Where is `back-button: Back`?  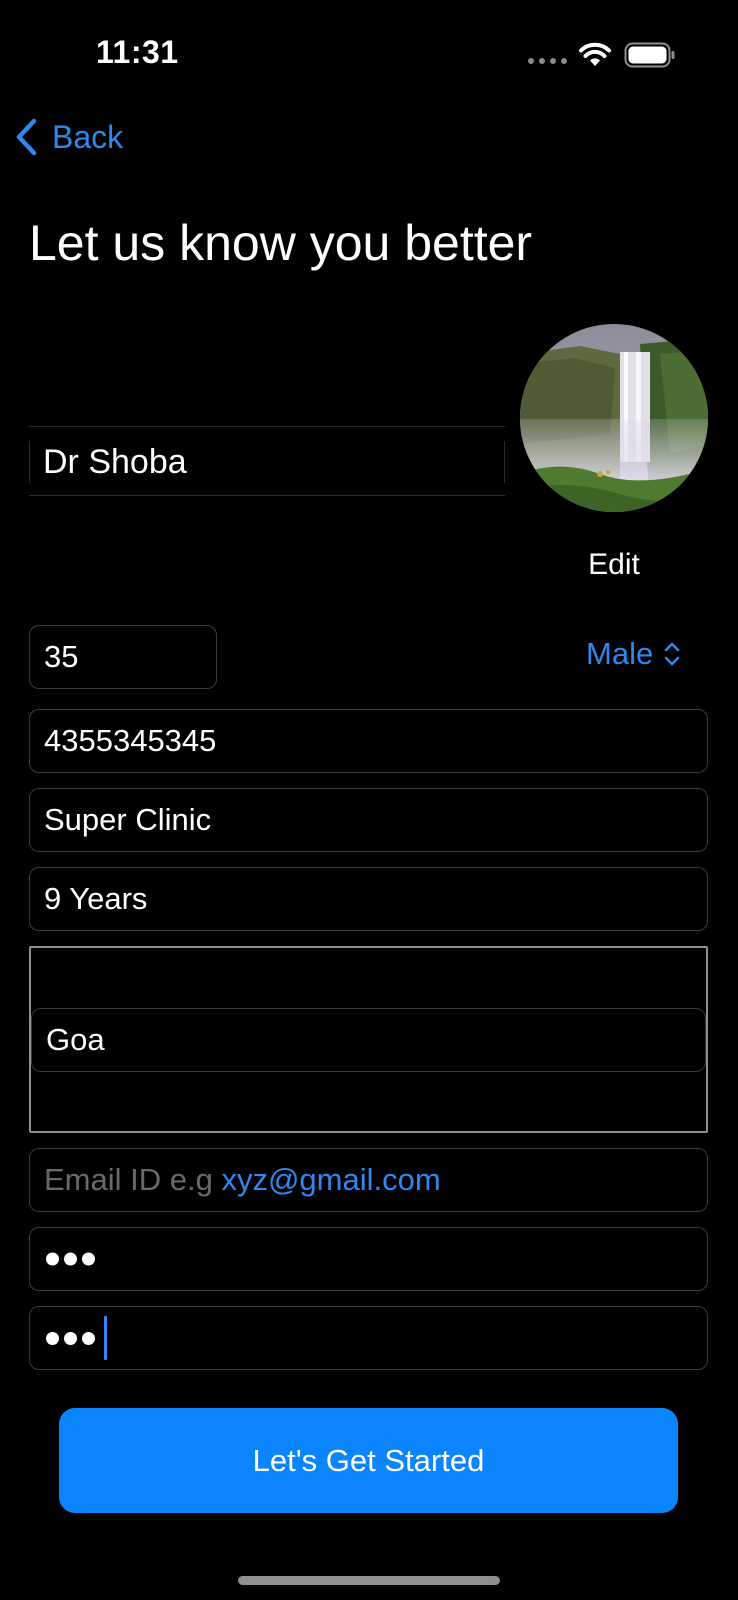
back-button: Back is located at coordinates (68, 137).